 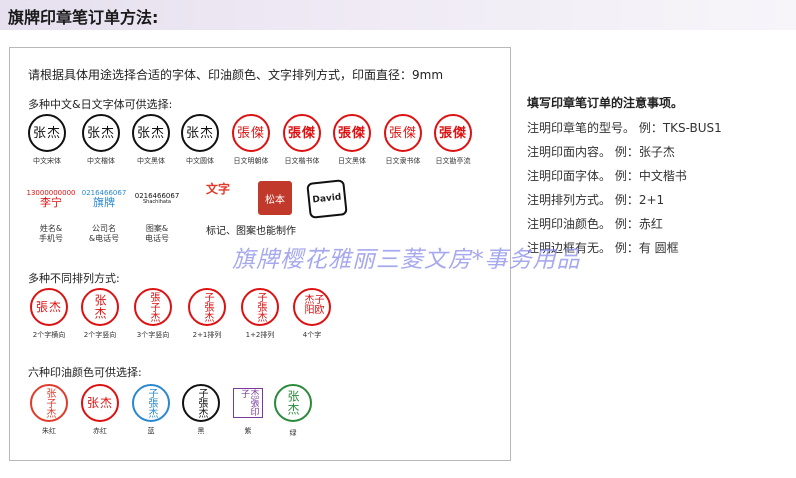 What do you see at coordinates (251, 161) in the screenshot?
I see `stamp-caption: 日文明朝体` at bounding box center [251, 161].